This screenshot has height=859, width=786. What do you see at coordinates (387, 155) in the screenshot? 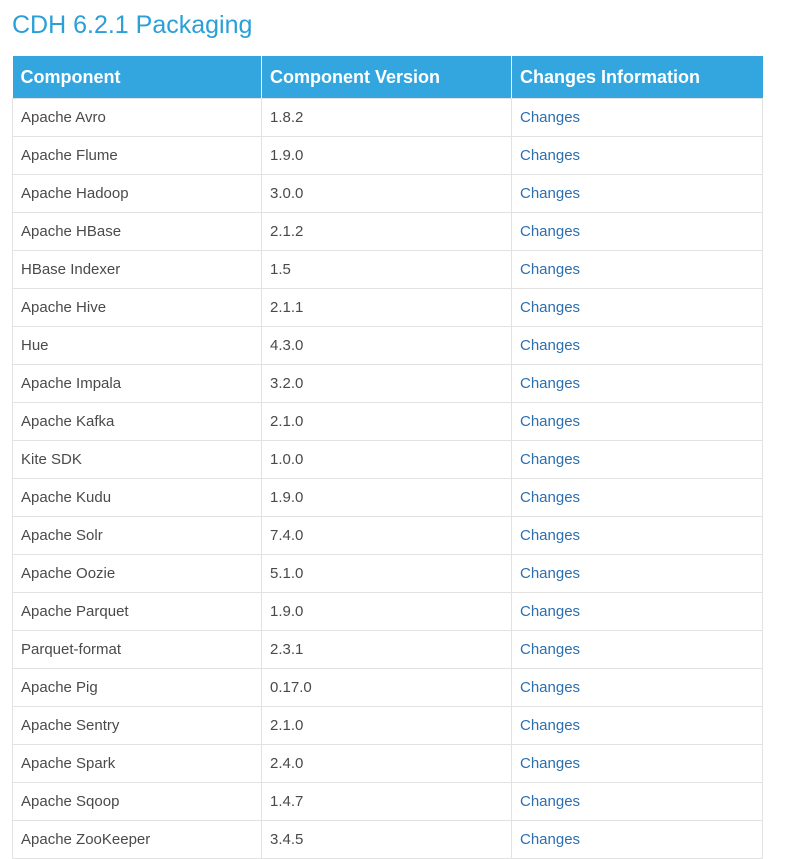
I see `table-row: Apache Flume 1.9.0 Changes` at bounding box center [387, 155].